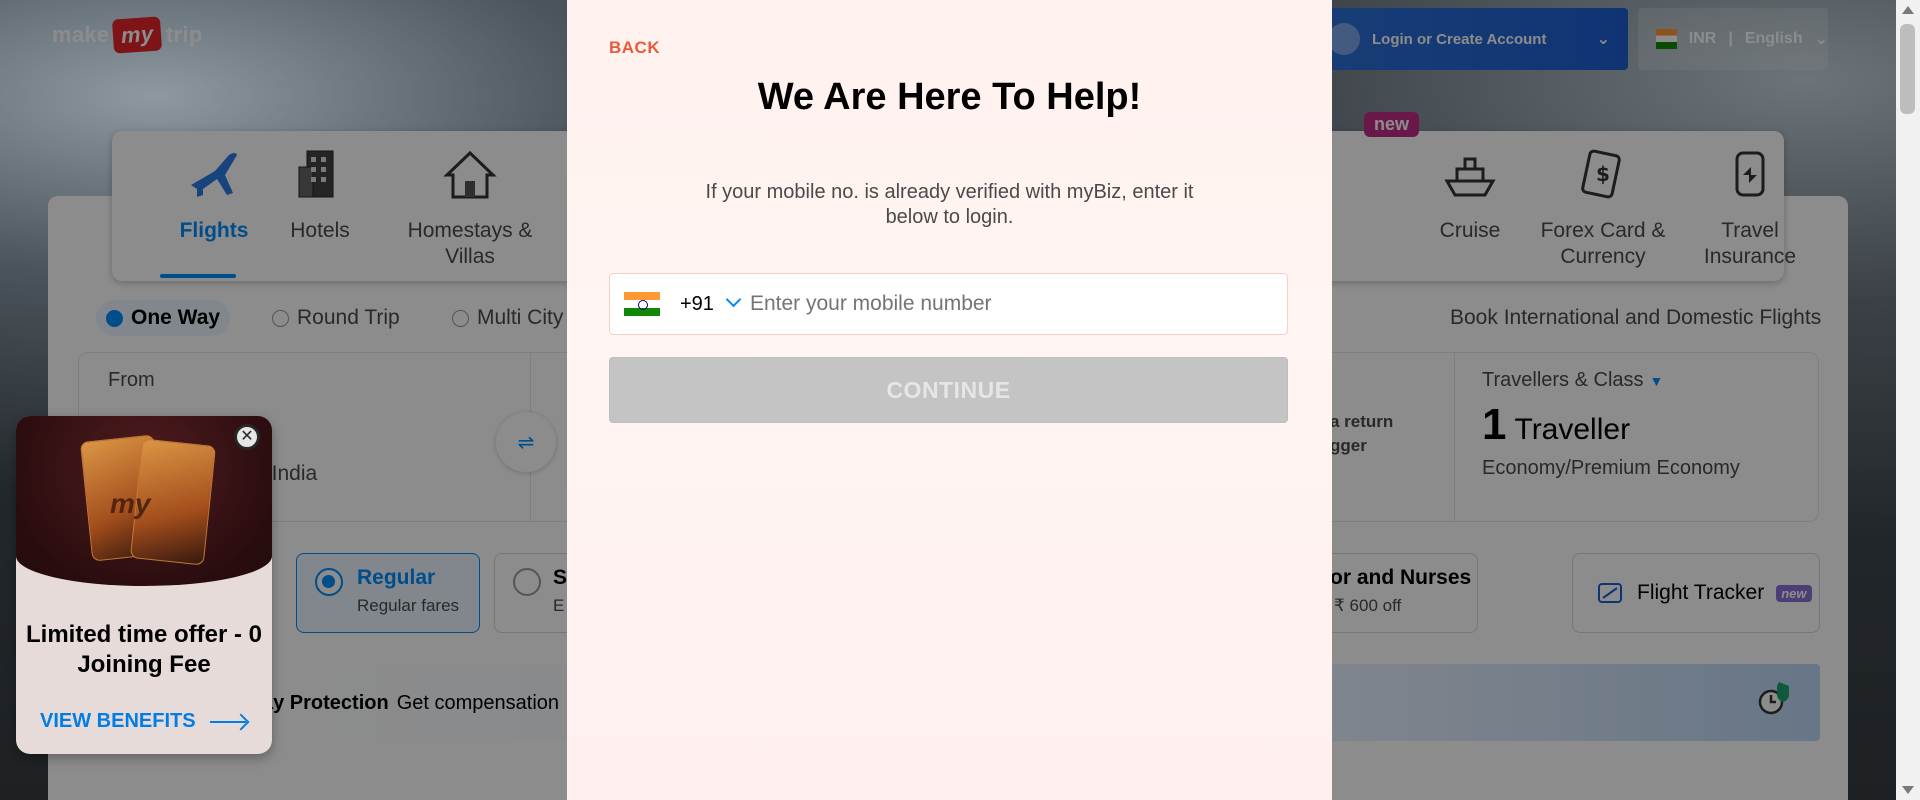  I want to click on trip-type-multi-city: Multi City, so click(507, 318).